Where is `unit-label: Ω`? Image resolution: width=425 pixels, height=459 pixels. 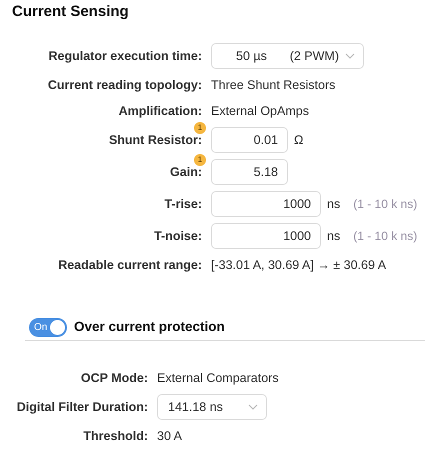 unit-label: Ω is located at coordinates (299, 140).